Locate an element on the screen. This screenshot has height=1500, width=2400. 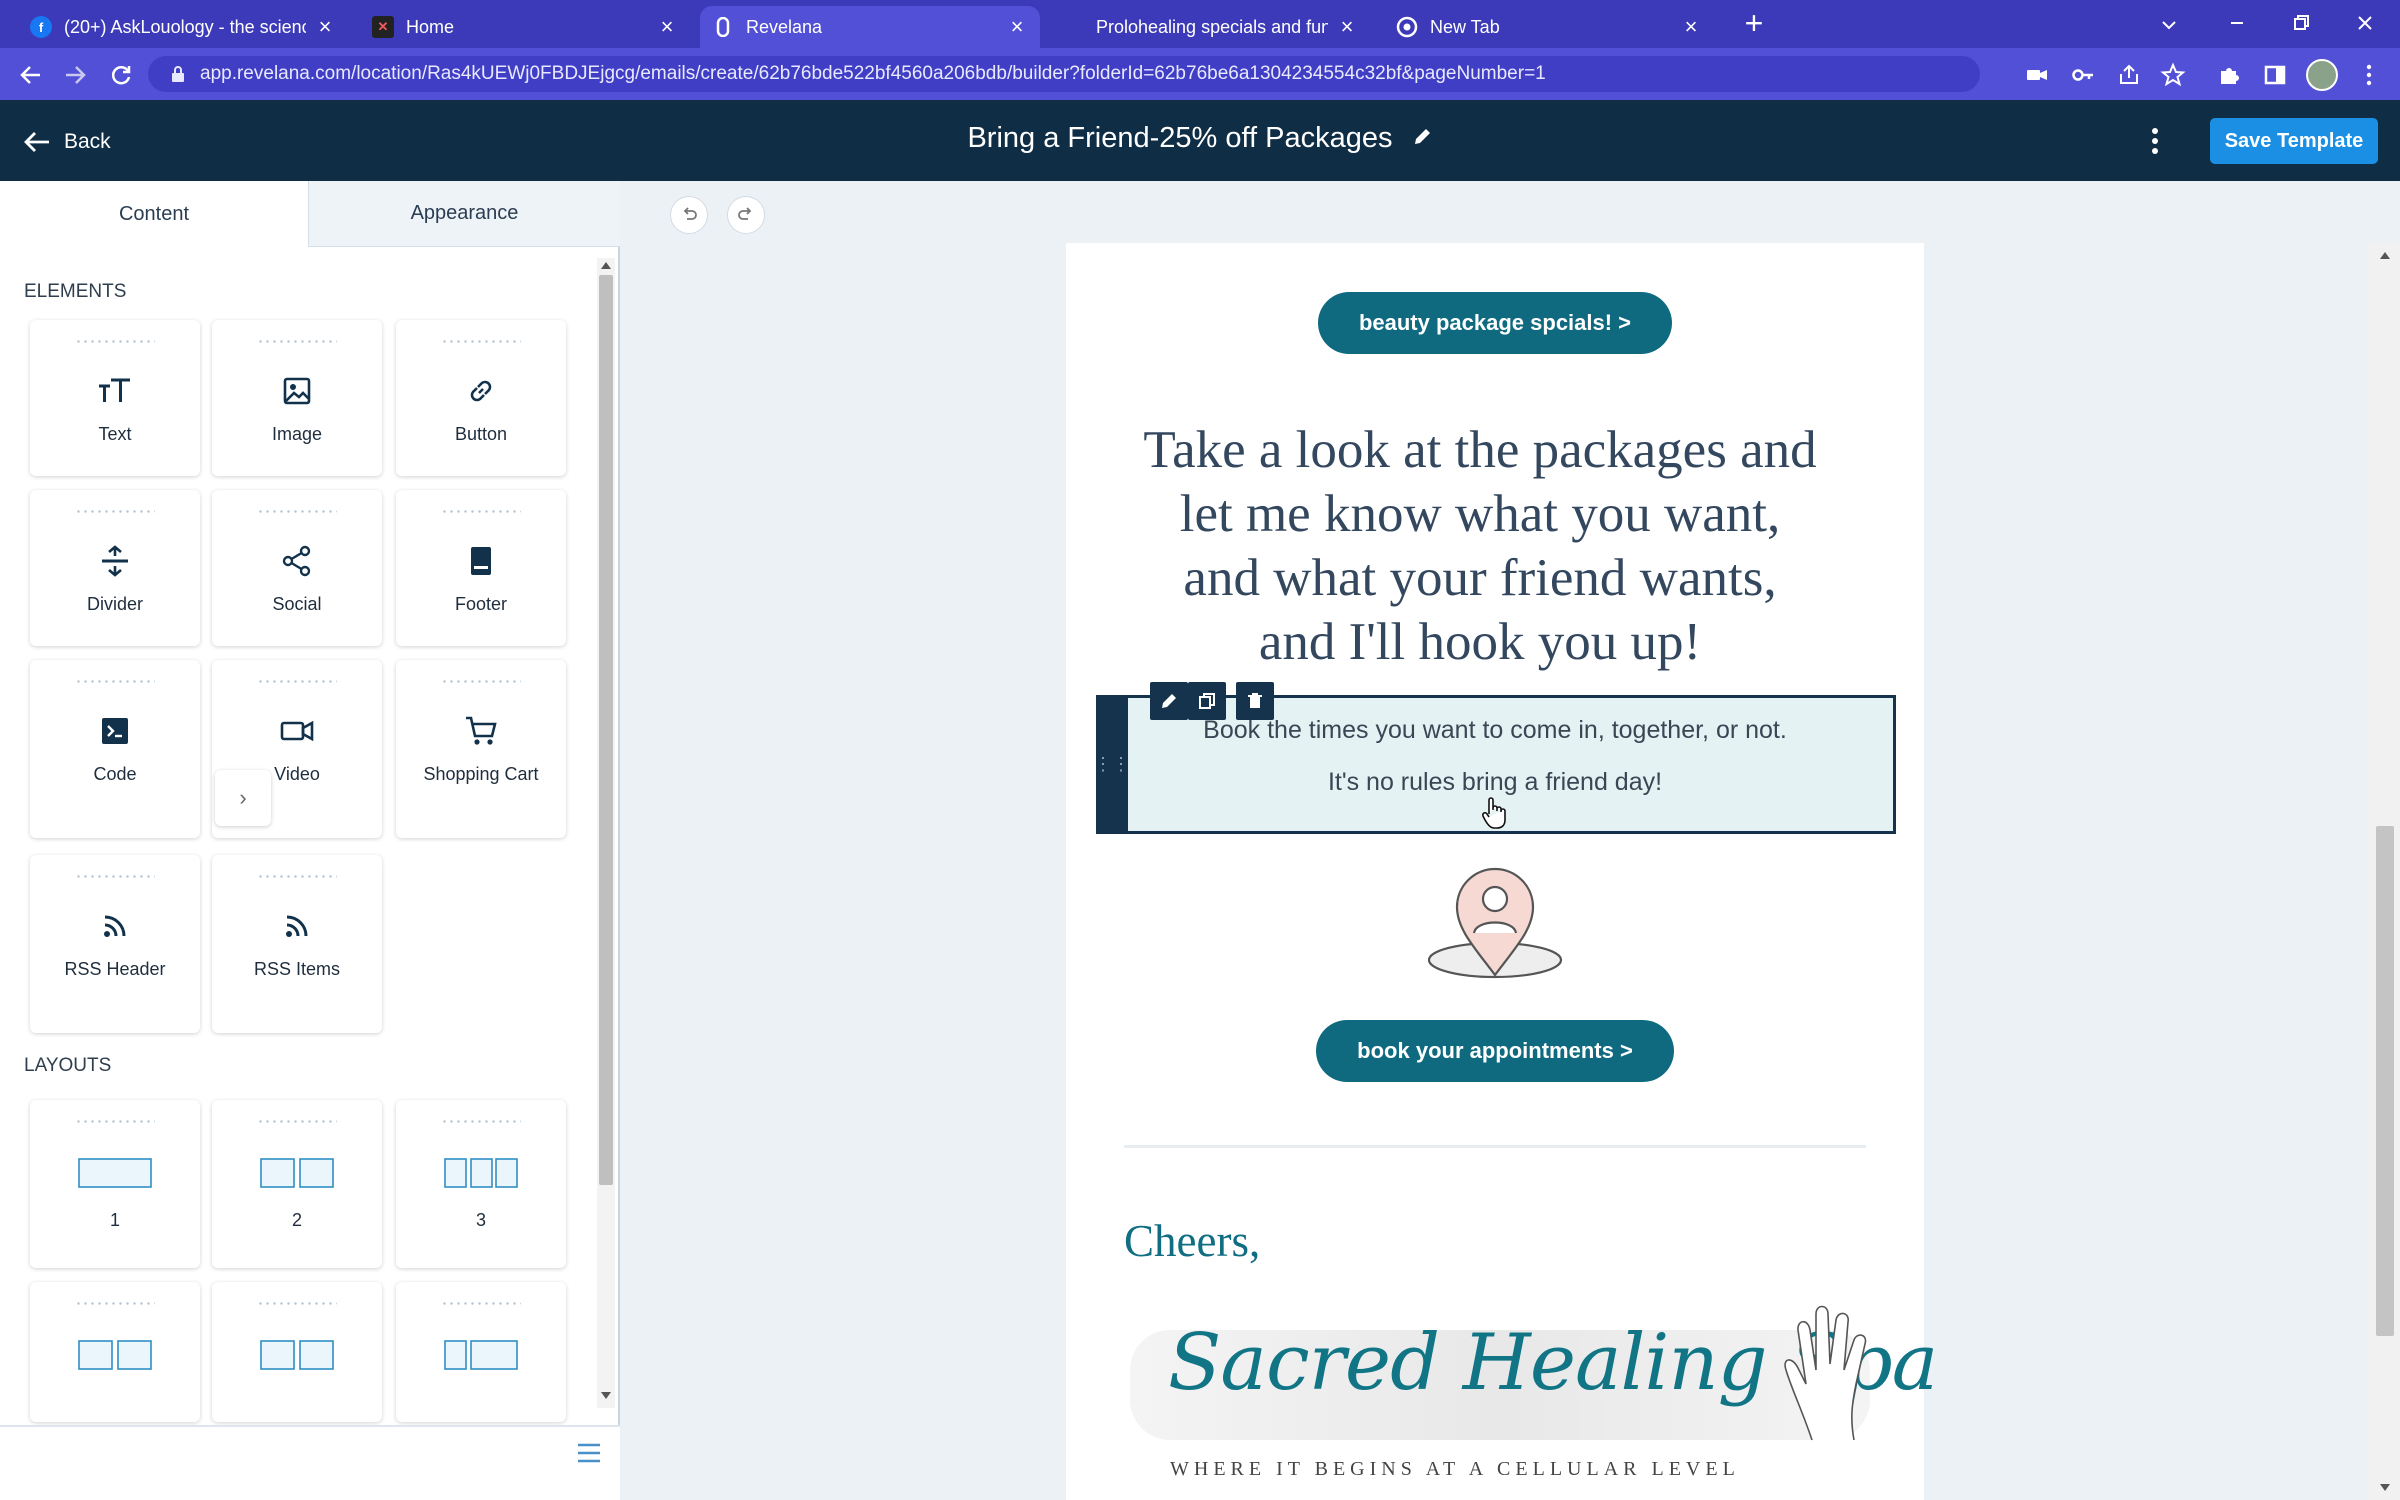
panel-footer is located at coordinates (310, 1462).